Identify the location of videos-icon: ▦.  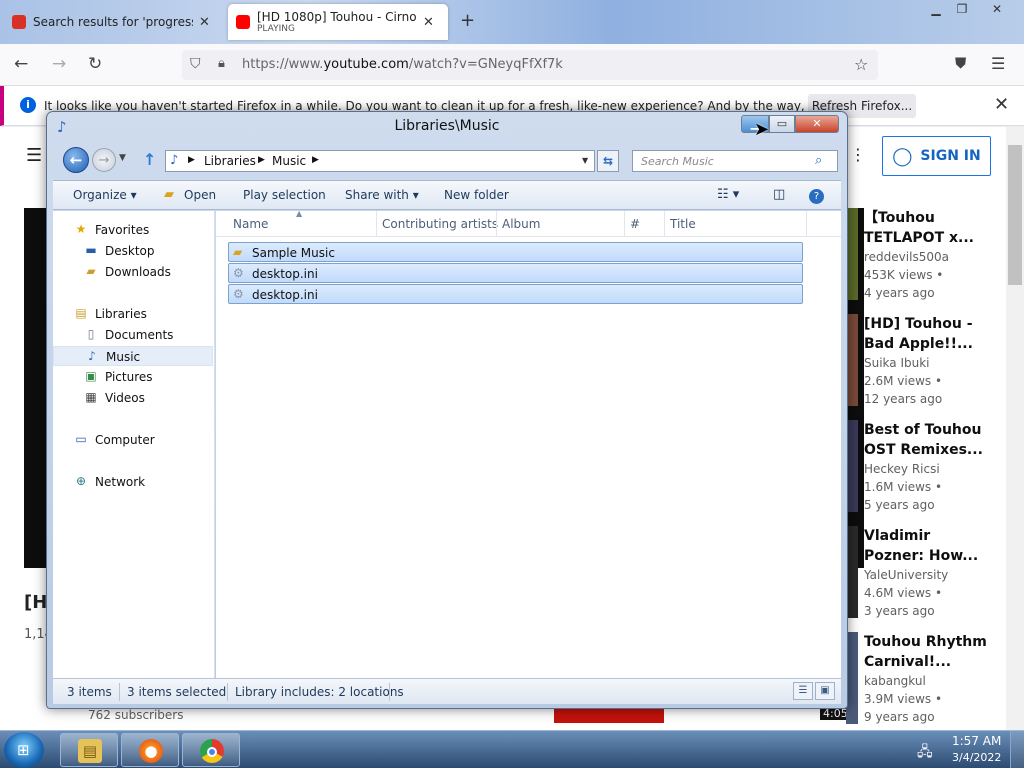
(91, 397).